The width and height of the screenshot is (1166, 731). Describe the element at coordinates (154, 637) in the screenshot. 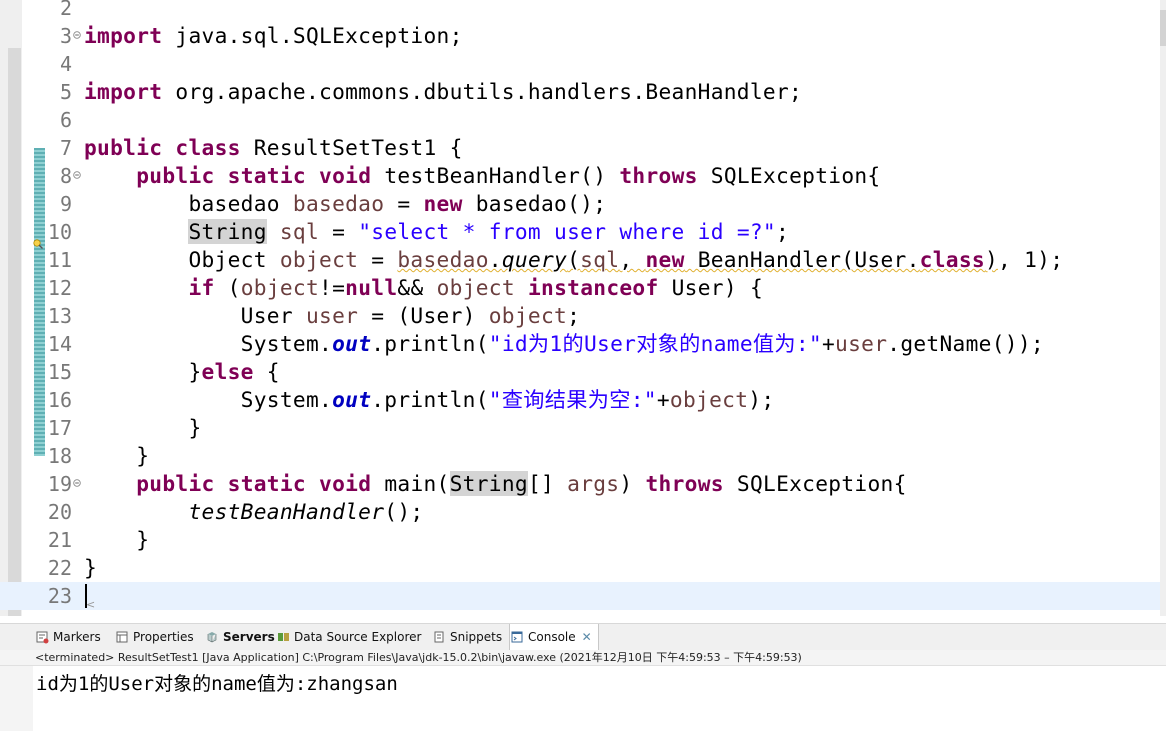

I see `view-tab-properties: Properties` at that location.